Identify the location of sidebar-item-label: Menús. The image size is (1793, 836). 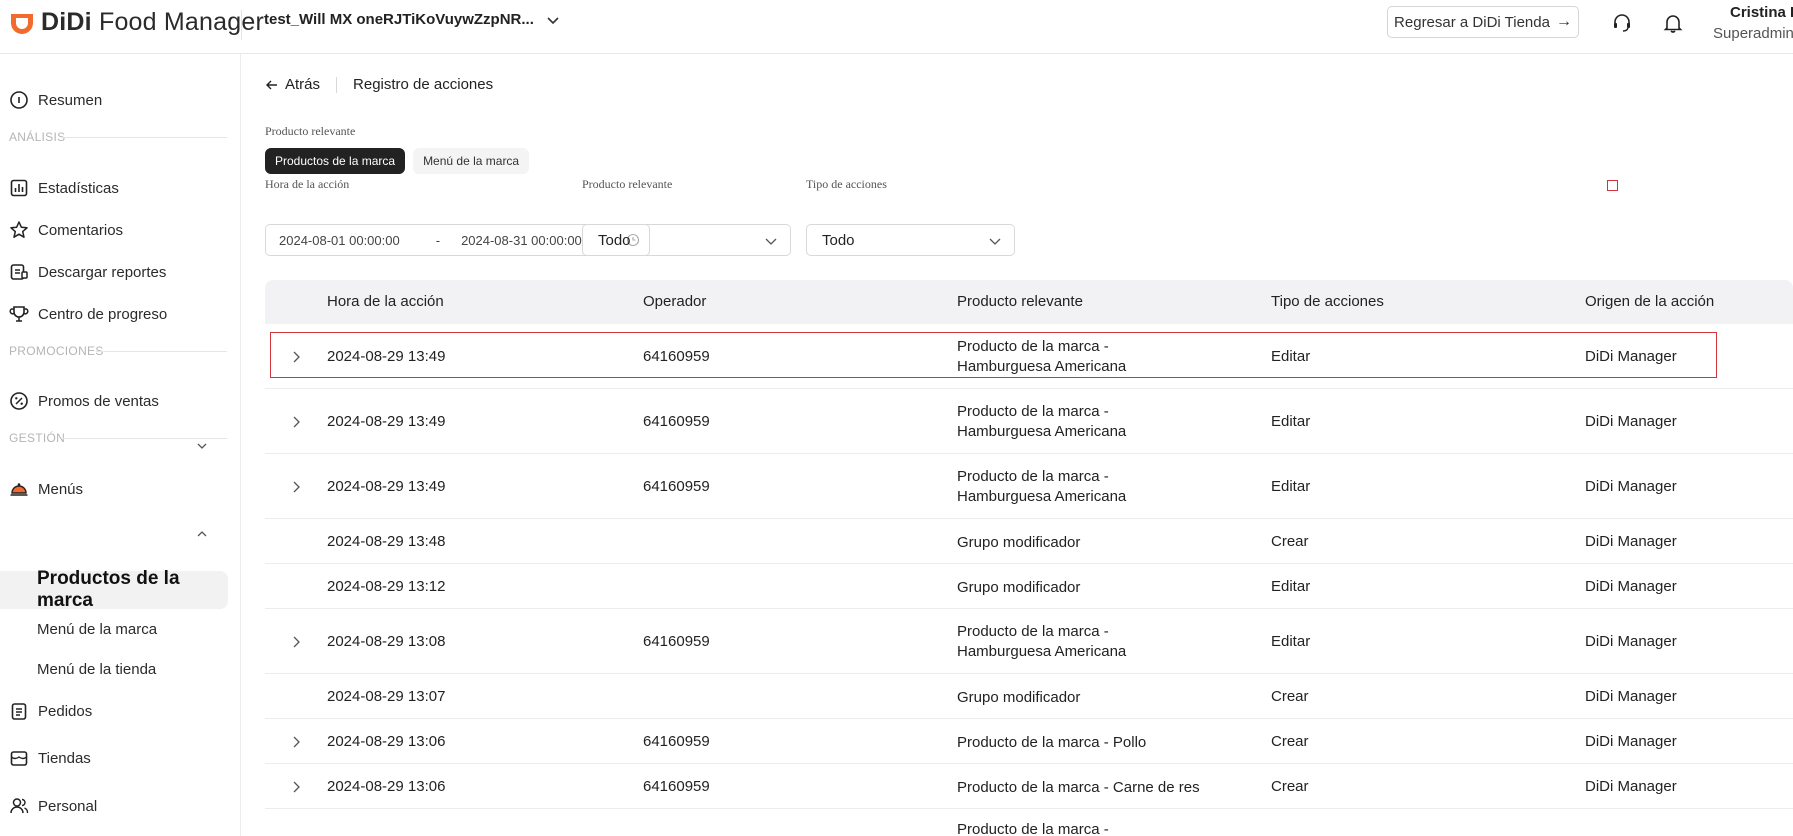
(61, 489).